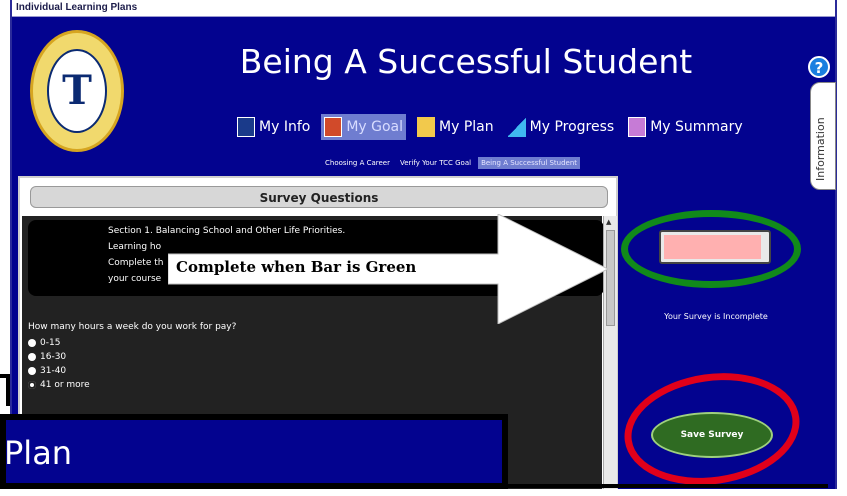 The image size is (847, 496). What do you see at coordinates (529, 163) in the screenshot?
I see `subnav-successful-student: Being A Successful Student` at bounding box center [529, 163].